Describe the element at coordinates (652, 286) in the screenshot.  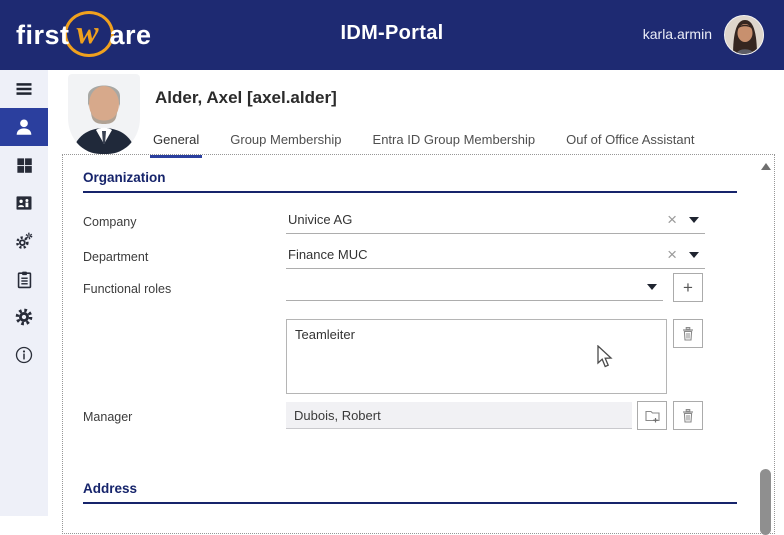
I see `functional-roles-dropdown-icon` at that location.